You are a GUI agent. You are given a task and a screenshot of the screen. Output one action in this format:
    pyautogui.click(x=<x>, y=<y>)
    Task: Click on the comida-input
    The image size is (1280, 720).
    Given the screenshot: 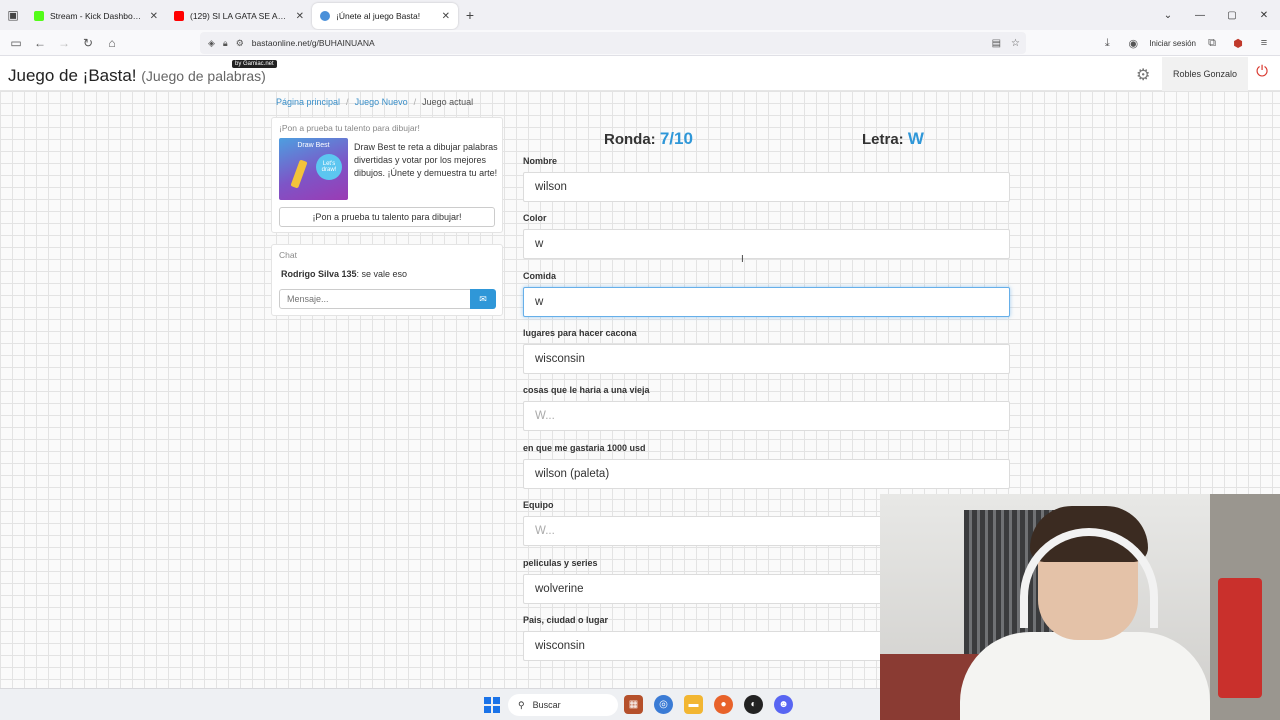 What is the action you would take?
    pyautogui.click(x=766, y=302)
    